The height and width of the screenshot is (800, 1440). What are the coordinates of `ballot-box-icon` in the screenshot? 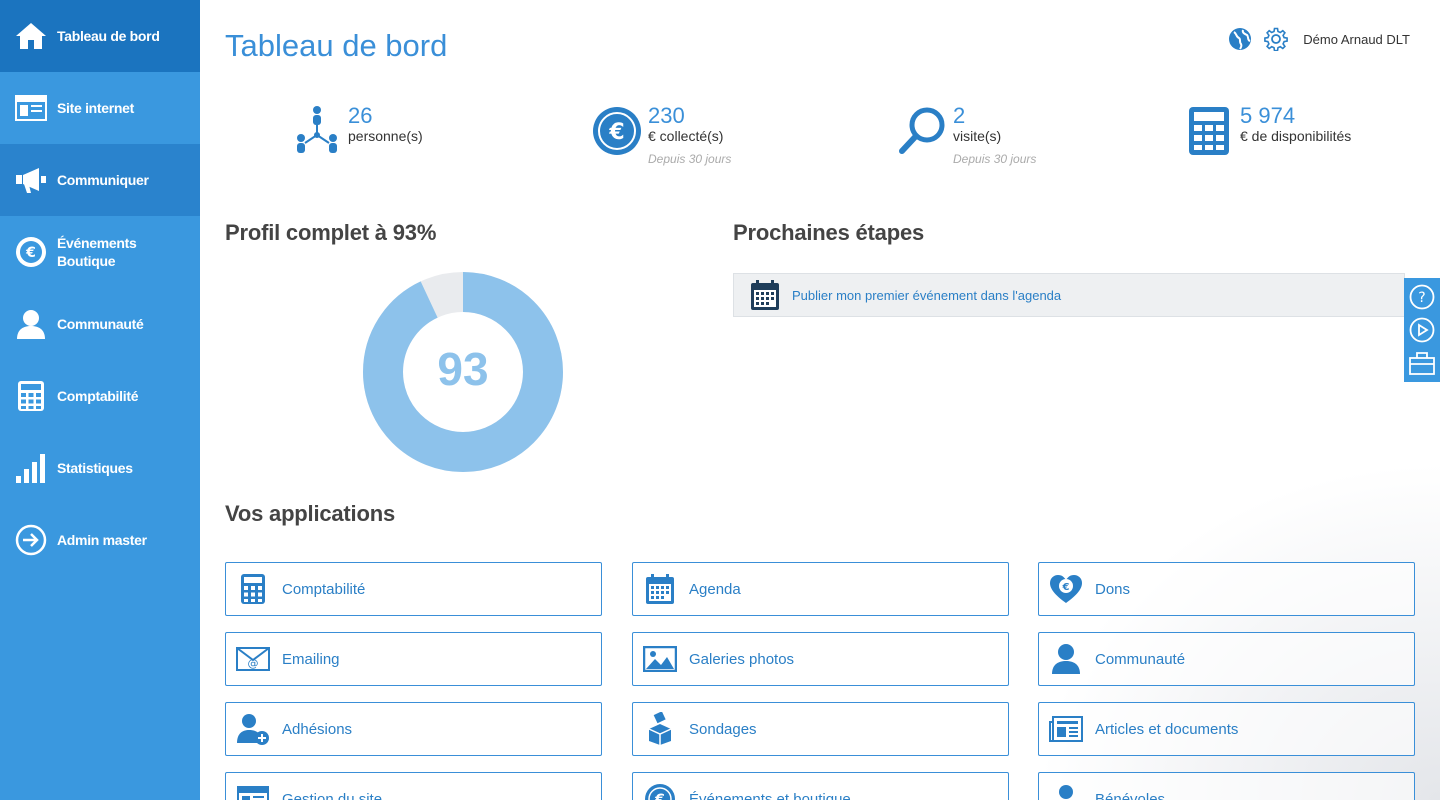 It's located at (660, 729).